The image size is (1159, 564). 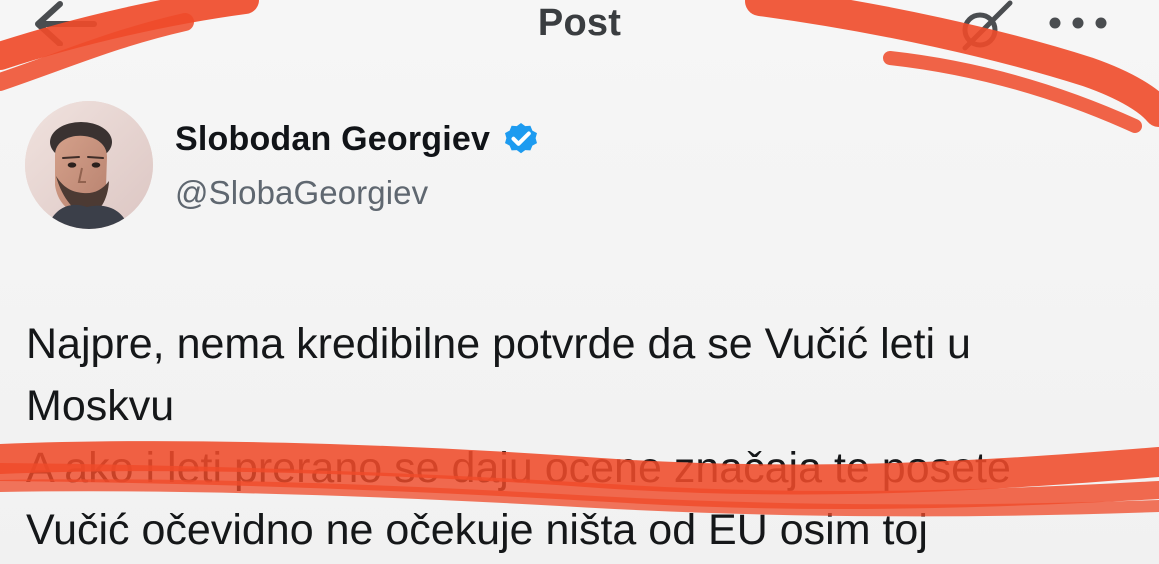 What do you see at coordinates (521, 137) in the screenshot?
I see `verified-badge-icon` at bounding box center [521, 137].